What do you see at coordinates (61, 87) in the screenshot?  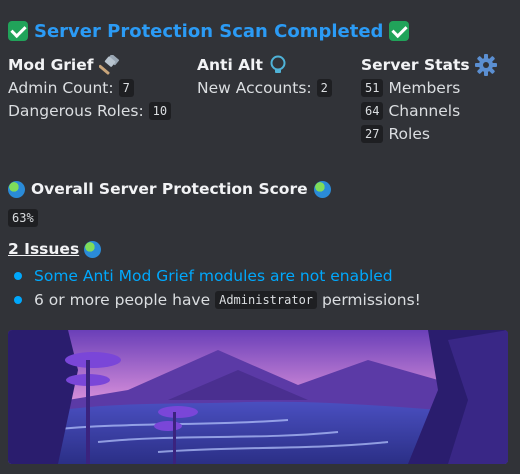 I see `admin-count-label: Admin Count:` at bounding box center [61, 87].